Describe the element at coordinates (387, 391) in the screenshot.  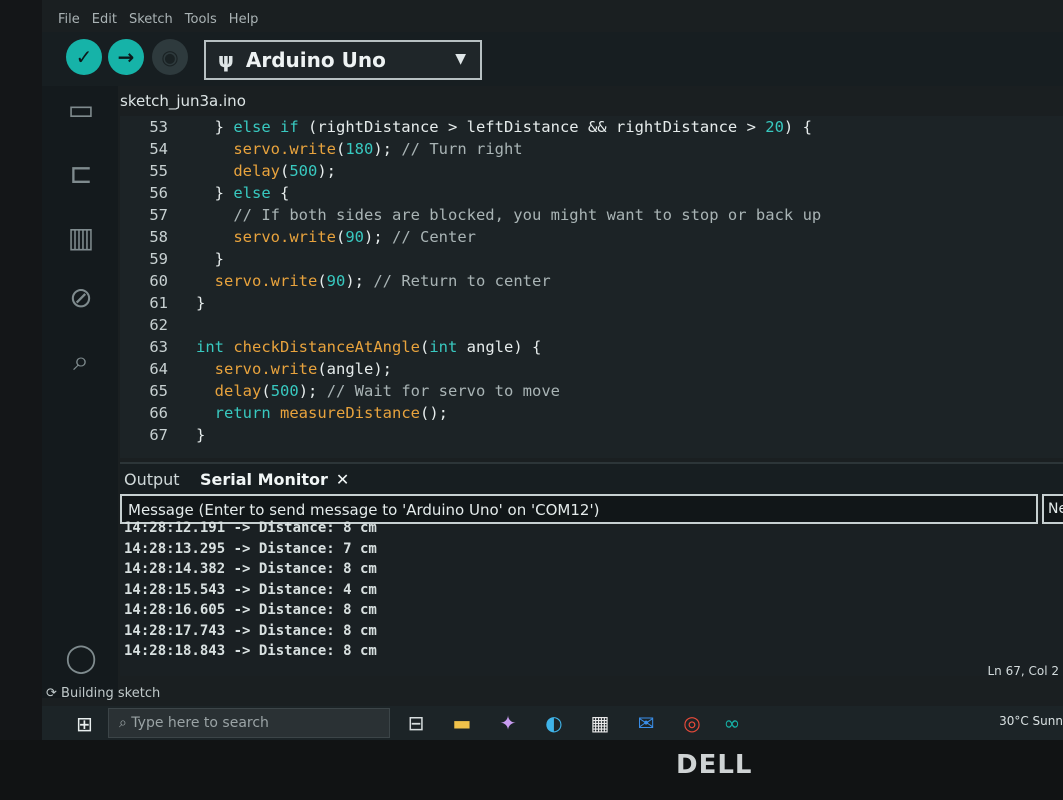
I see `code-text: delay(500); // Wait for servo to move` at that location.